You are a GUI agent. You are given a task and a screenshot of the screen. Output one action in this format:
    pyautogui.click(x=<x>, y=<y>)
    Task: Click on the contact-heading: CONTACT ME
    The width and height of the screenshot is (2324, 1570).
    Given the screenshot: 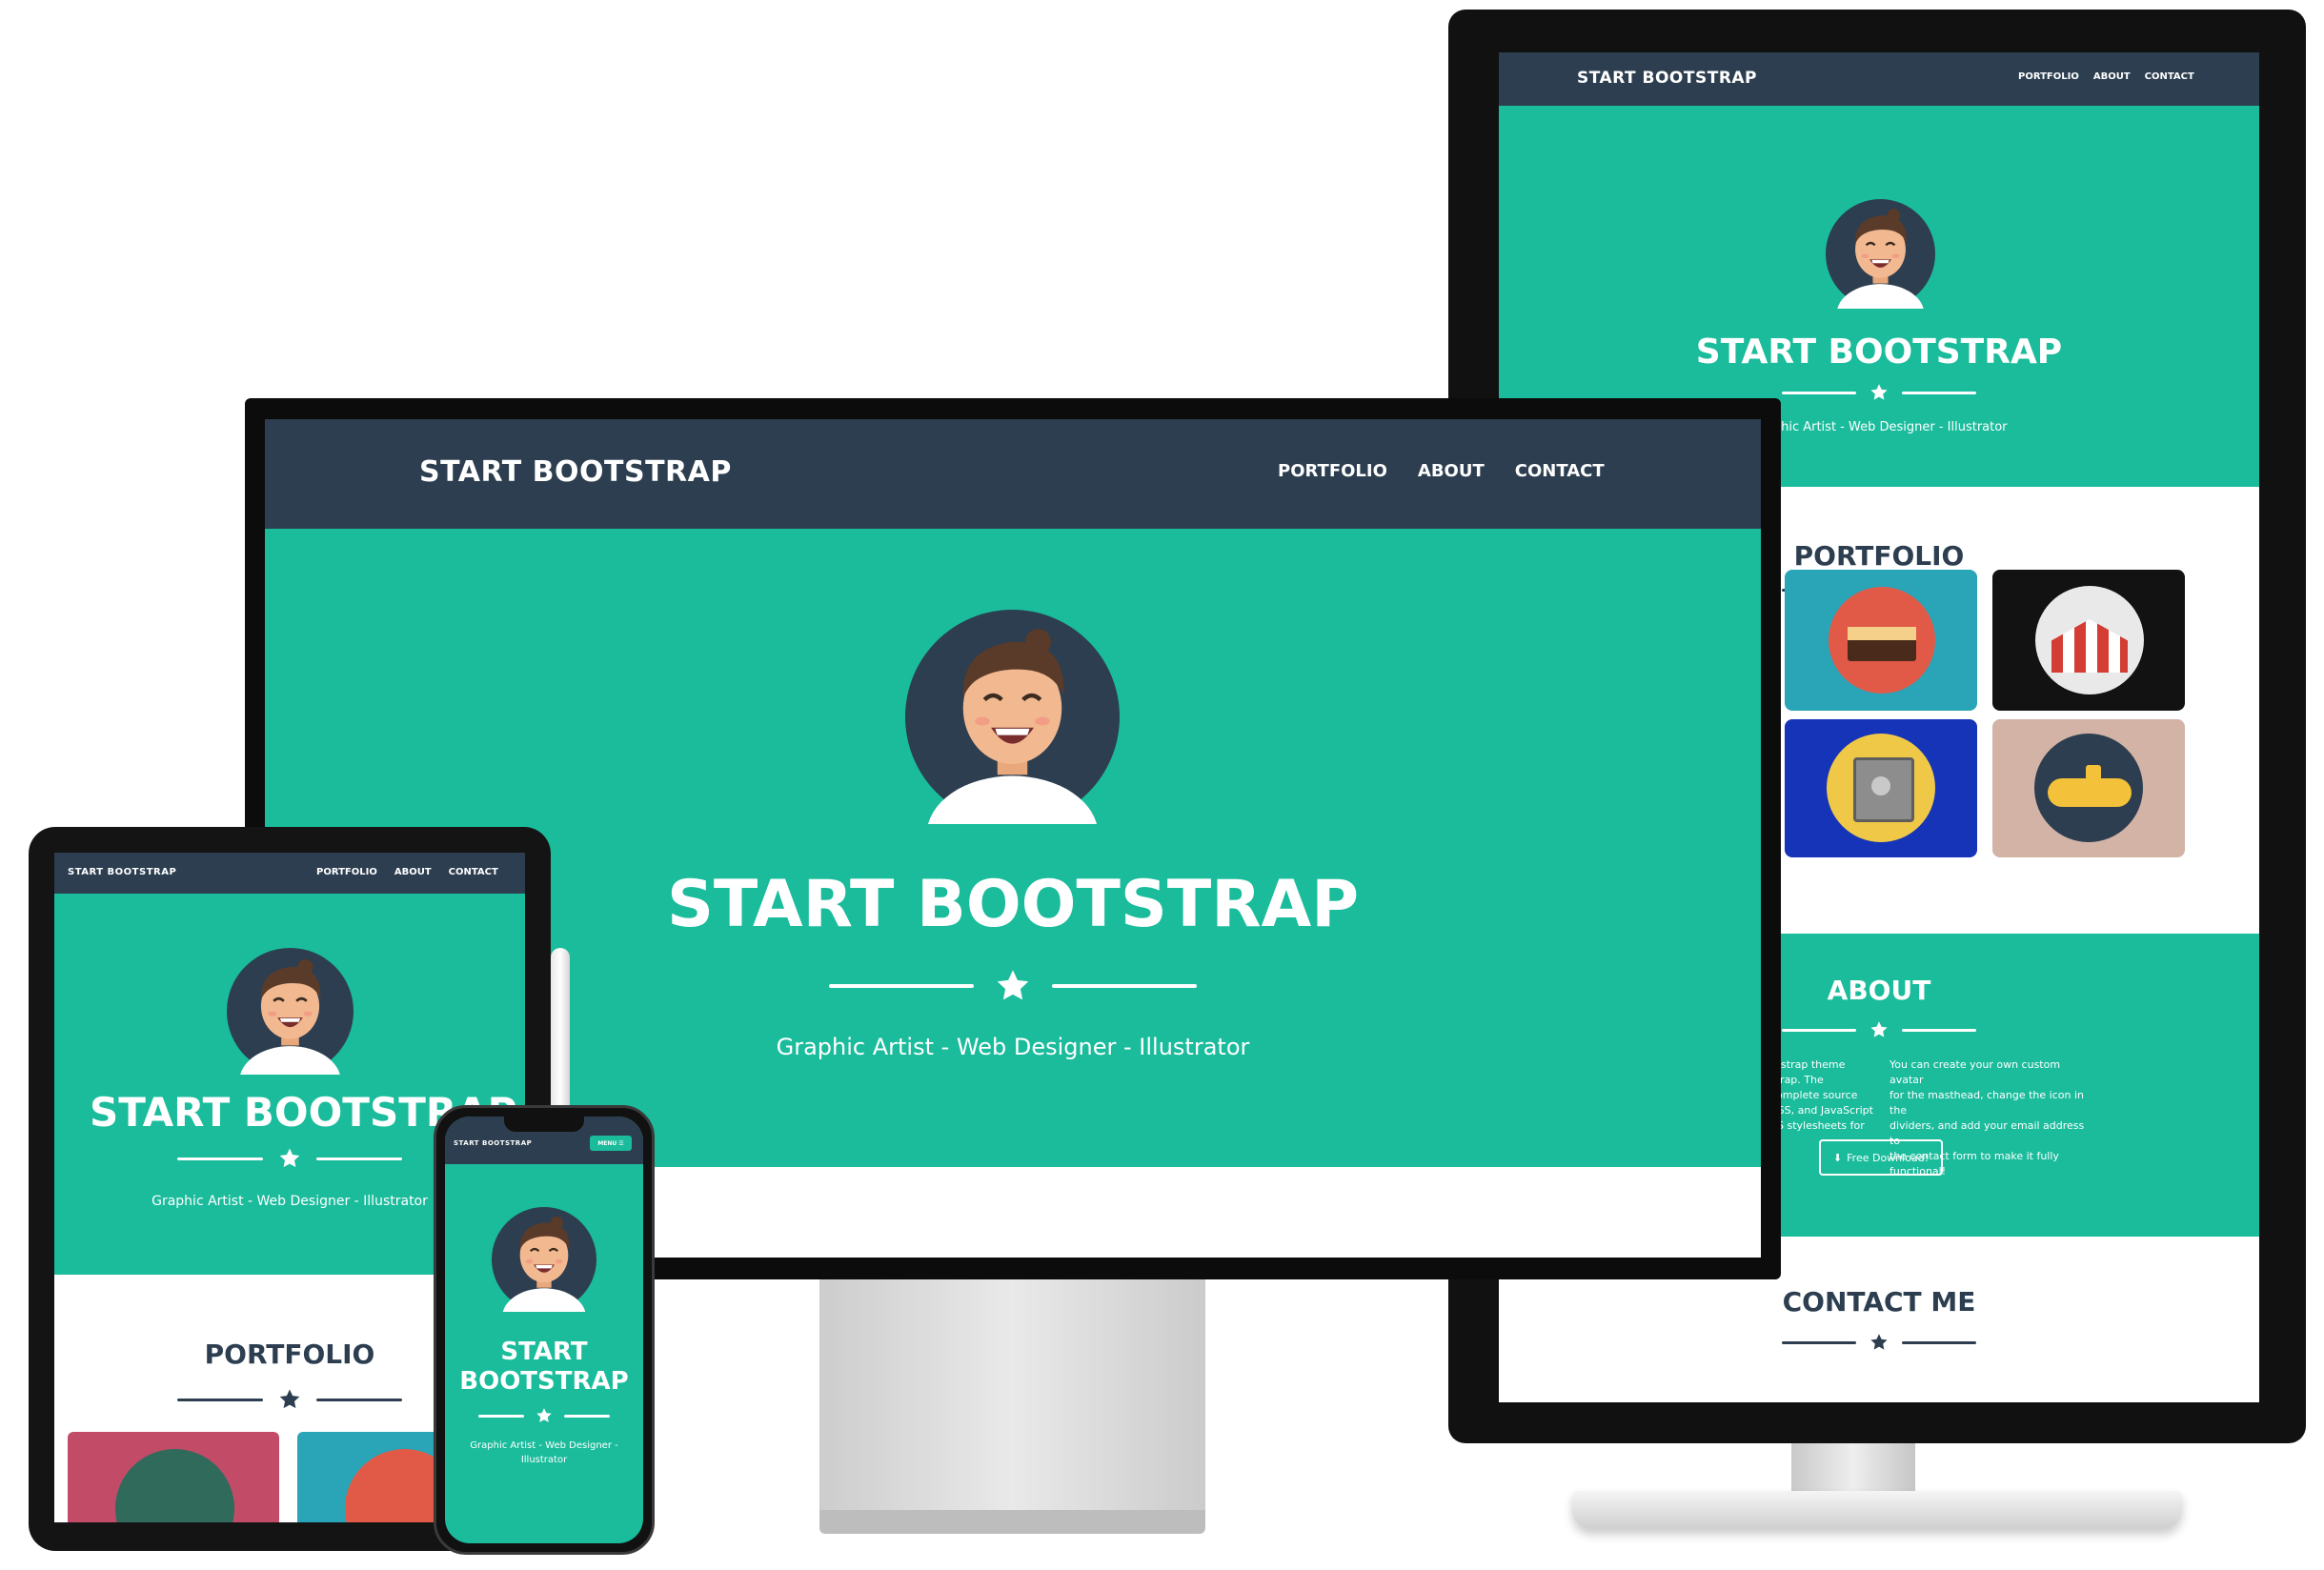 What is the action you would take?
    pyautogui.click(x=1879, y=1302)
    